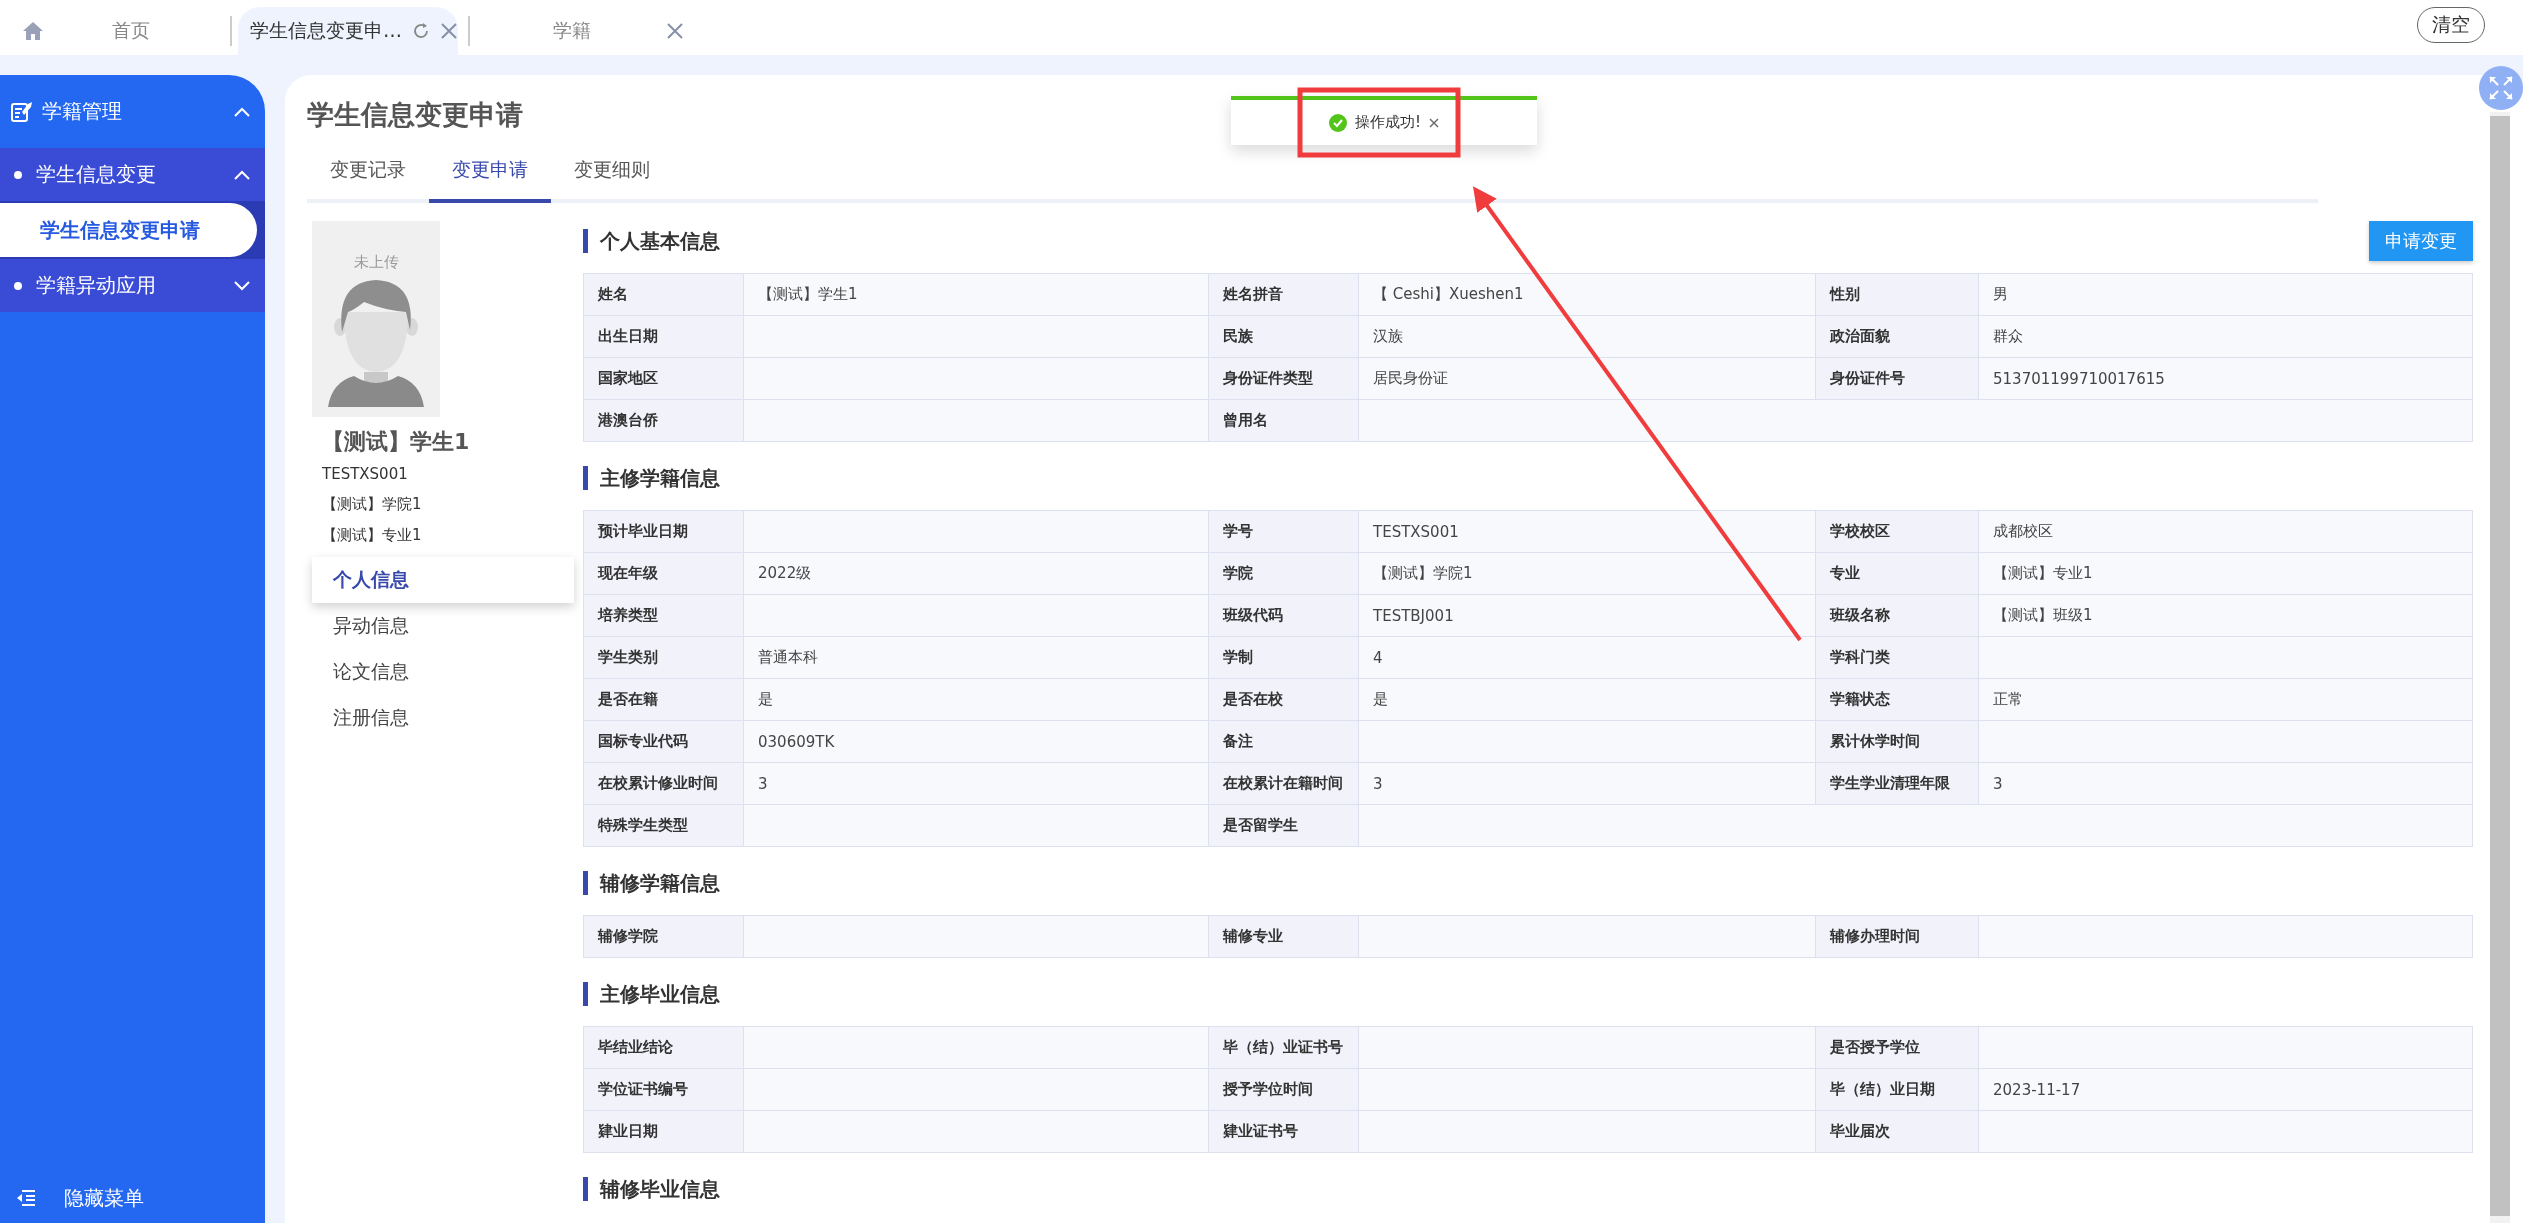  Describe the element at coordinates (1283, 294) in the screenshot. I see `field-label: 姓名拼音` at that location.